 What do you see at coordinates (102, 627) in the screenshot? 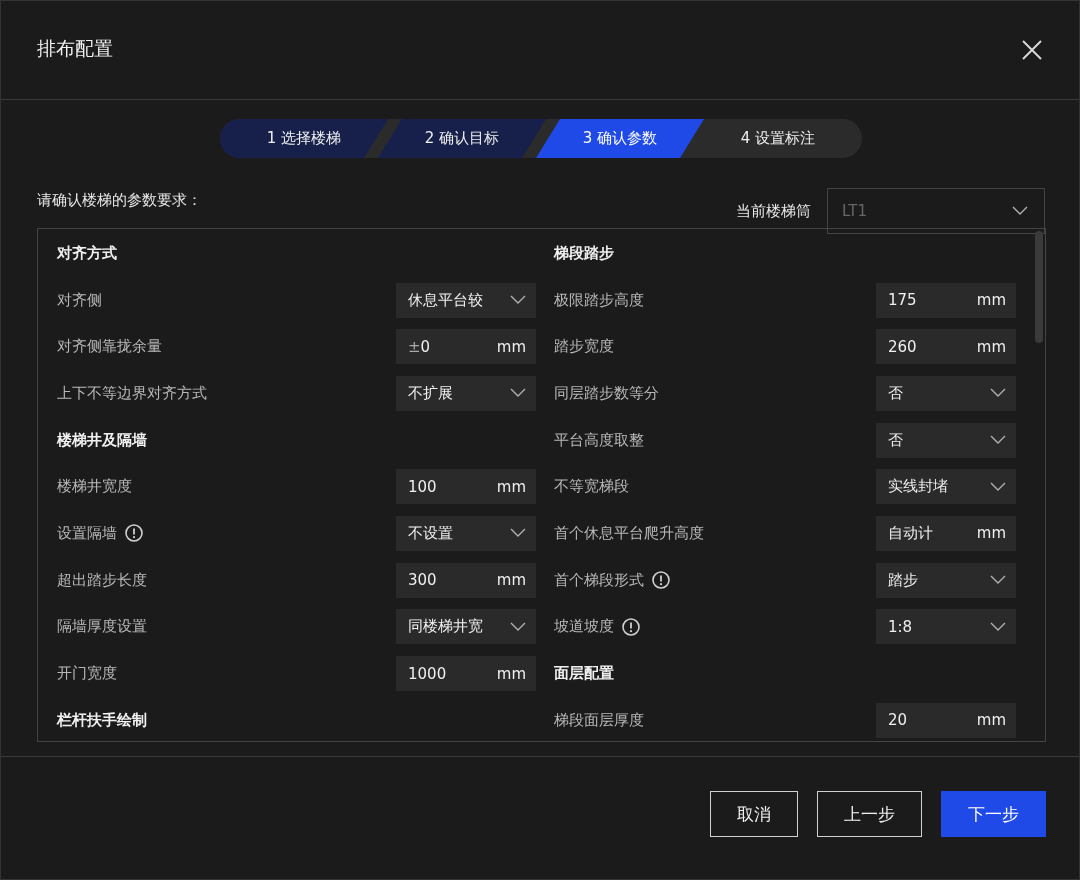
I see `field-label: 隔墙厚度设置` at bounding box center [102, 627].